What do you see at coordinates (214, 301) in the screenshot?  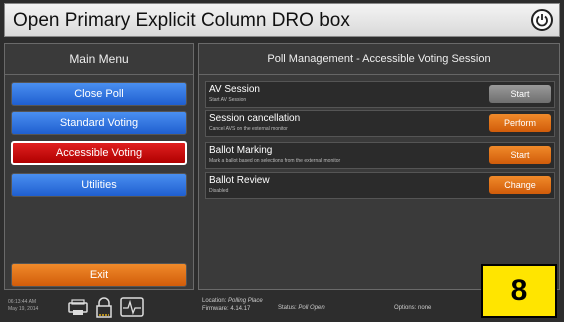 I see `location-label: Location:` at bounding box center [214, 301].